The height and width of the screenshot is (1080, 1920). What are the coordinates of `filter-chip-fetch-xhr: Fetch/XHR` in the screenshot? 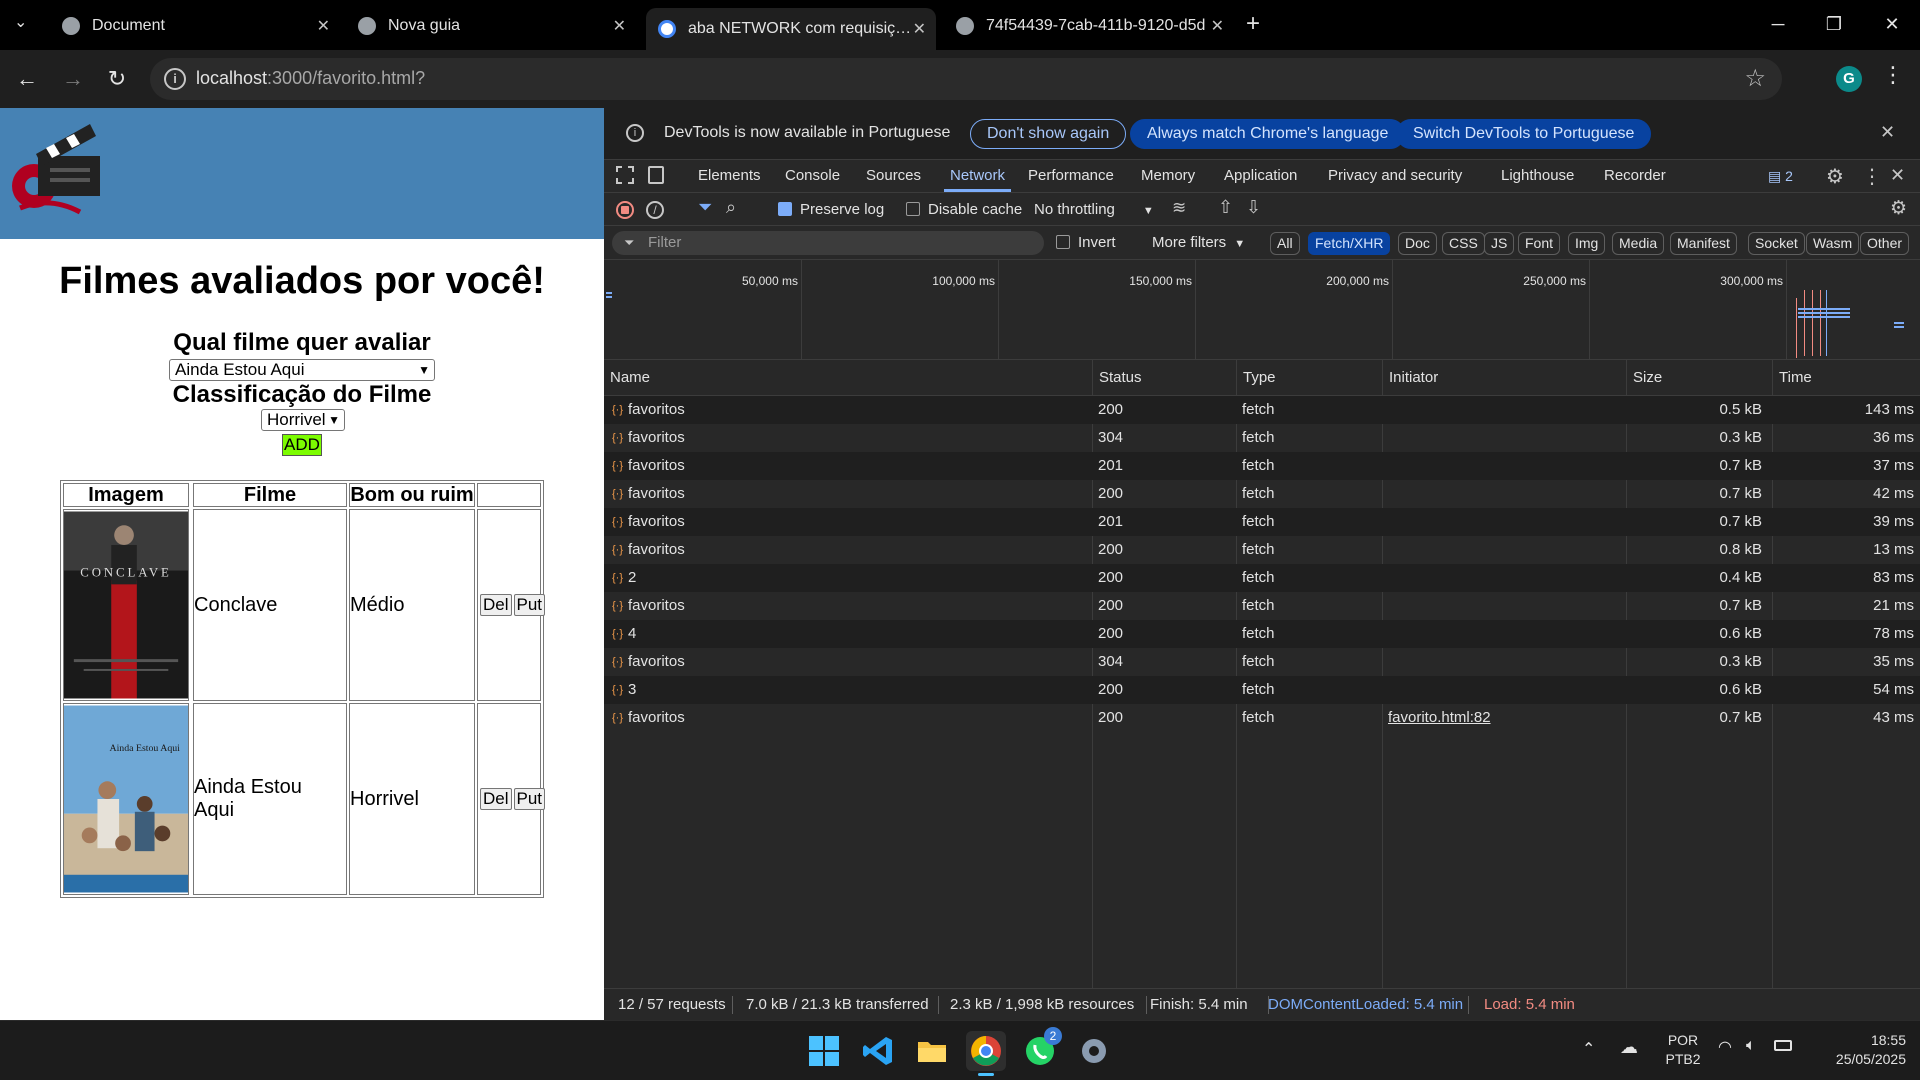 It's located at (1349, 243).